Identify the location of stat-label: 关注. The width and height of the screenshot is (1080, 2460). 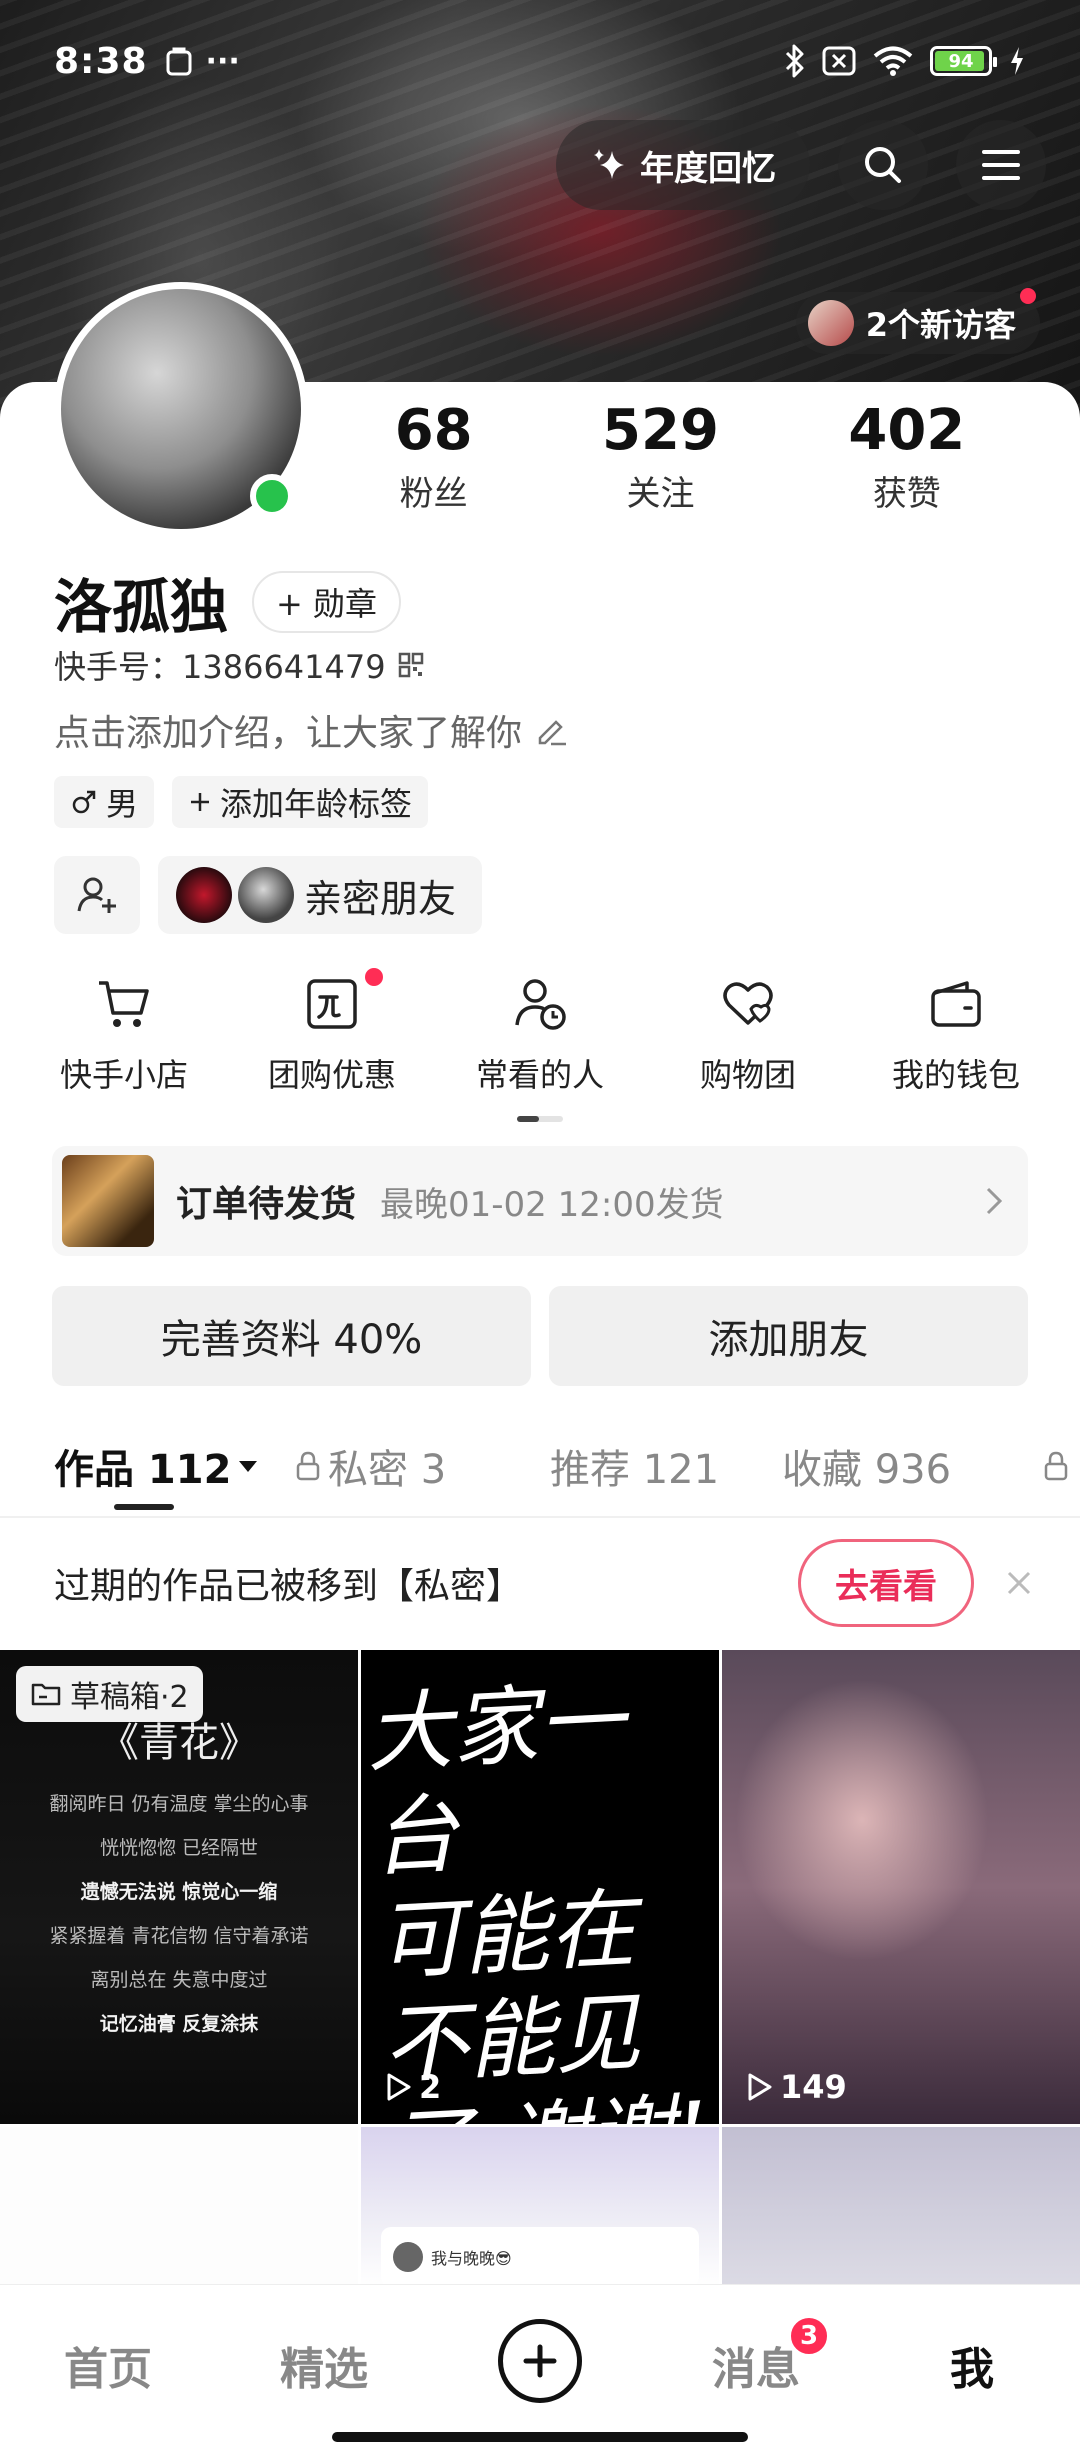
(660, 493).